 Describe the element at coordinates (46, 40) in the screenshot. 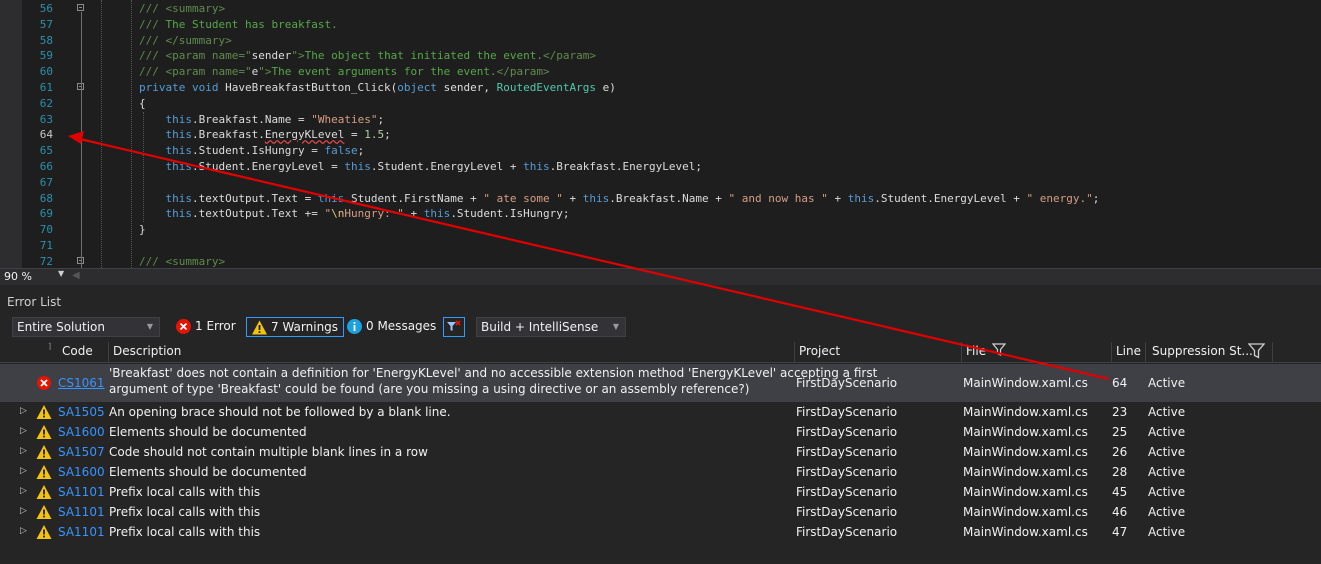

I see `line-number: 58` at that location.